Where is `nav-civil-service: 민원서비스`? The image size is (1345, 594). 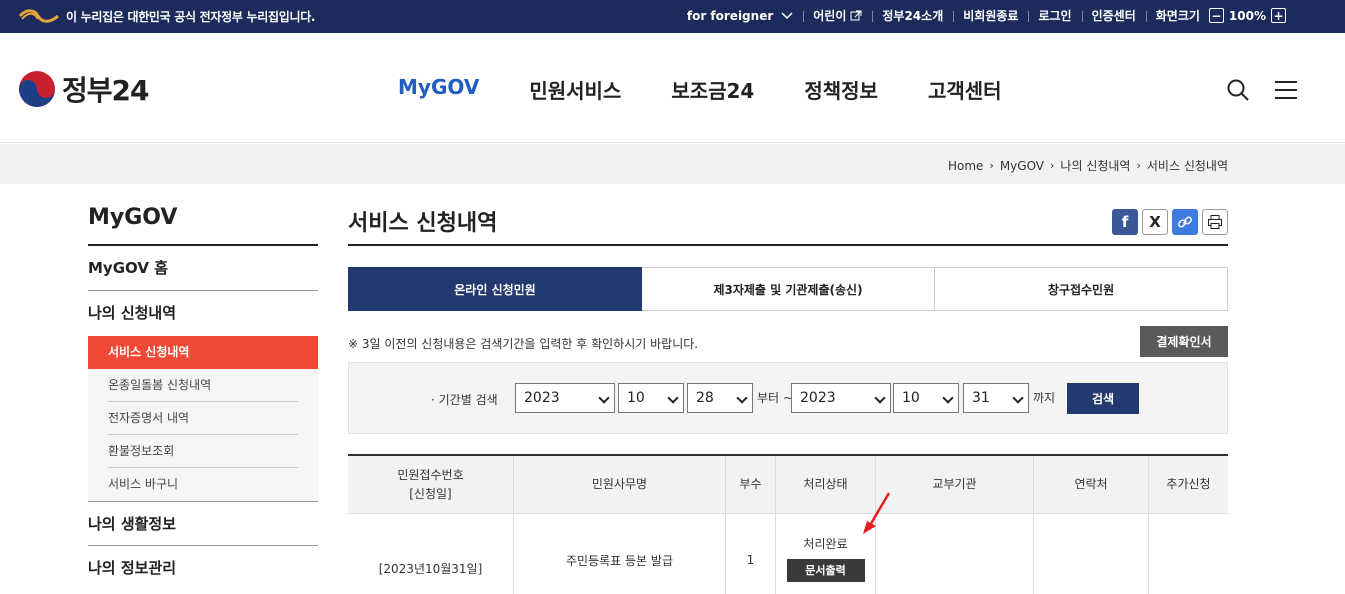
nav-civil-service: 민원서비스 is located at coordinates (575, 89).